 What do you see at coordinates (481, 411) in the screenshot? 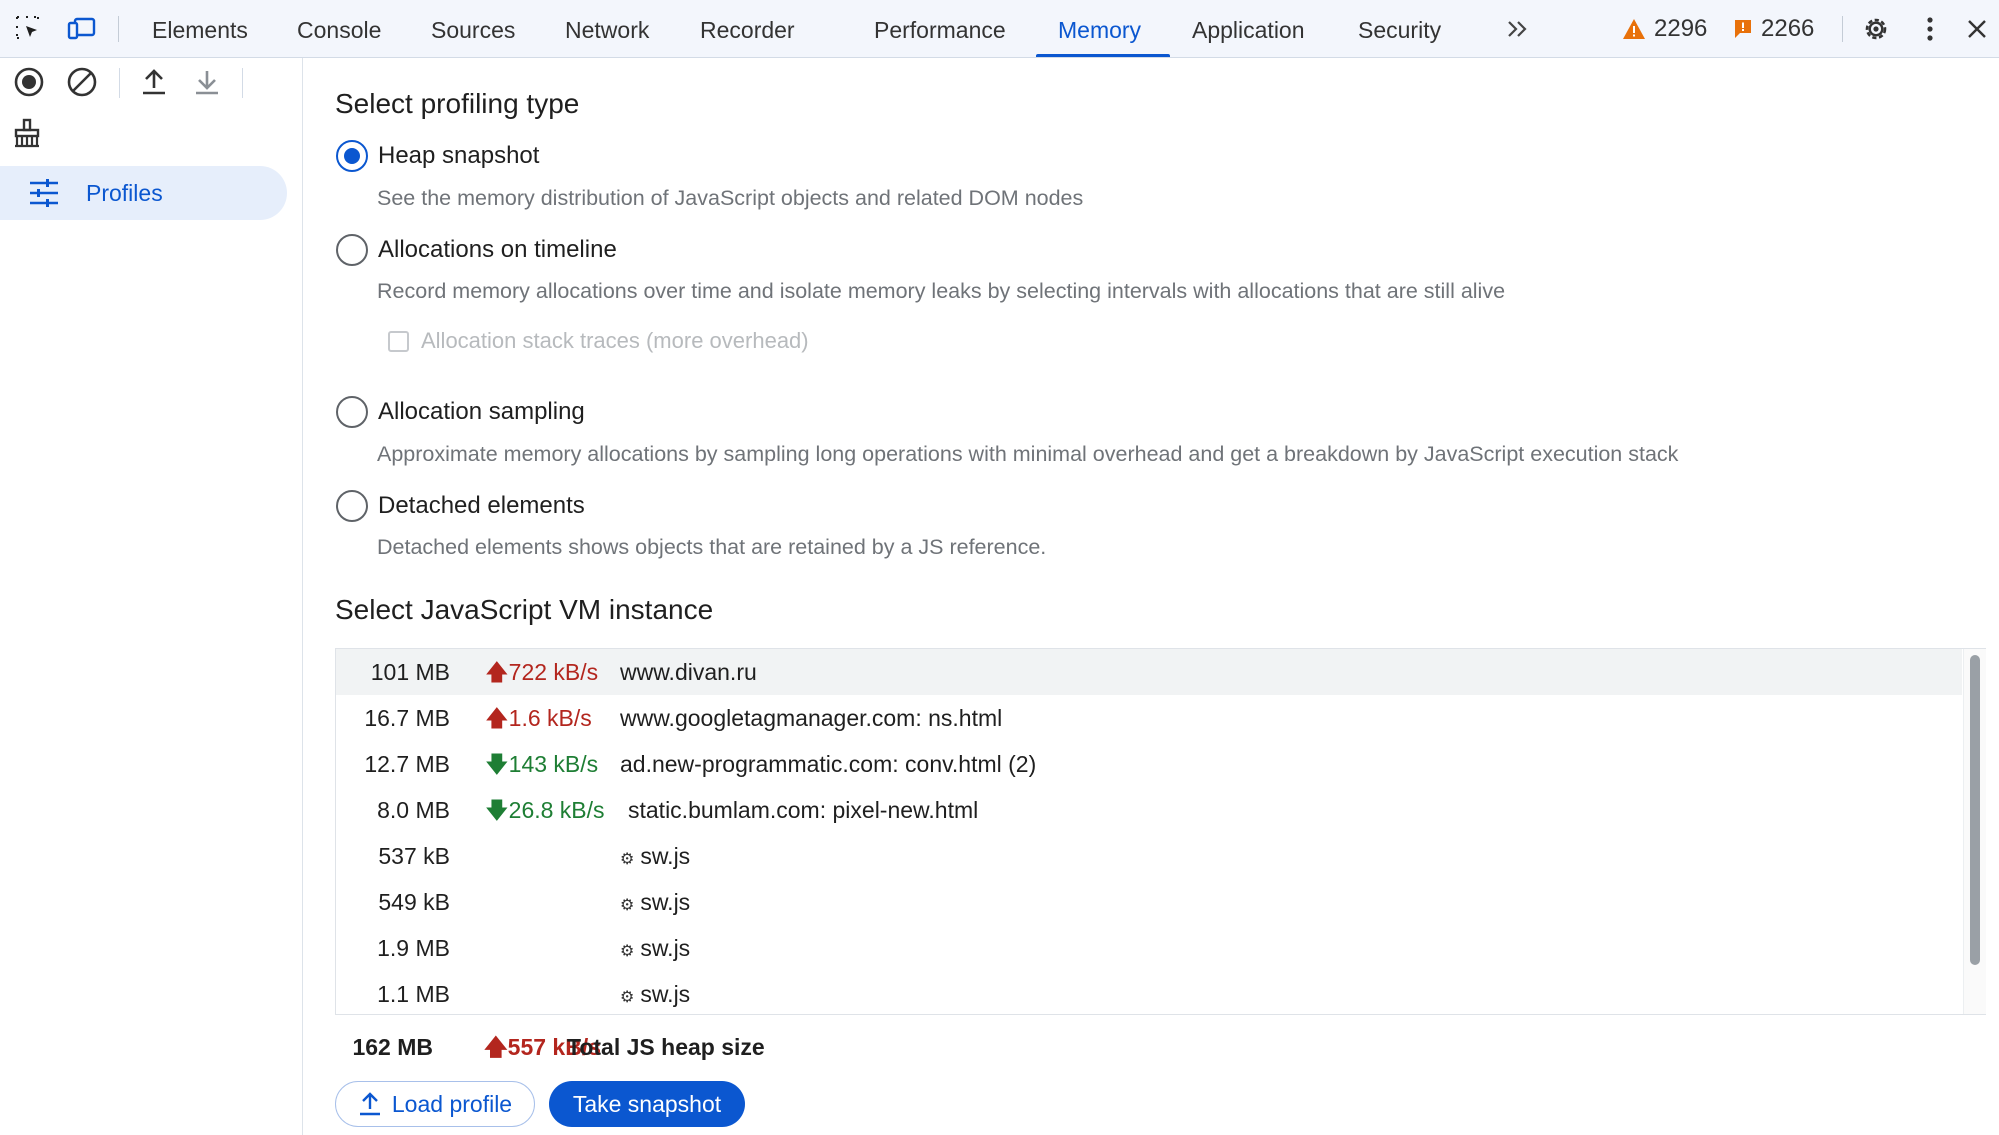
I see `radio-label: Allocation sampling` at bounding box center [481, 411].